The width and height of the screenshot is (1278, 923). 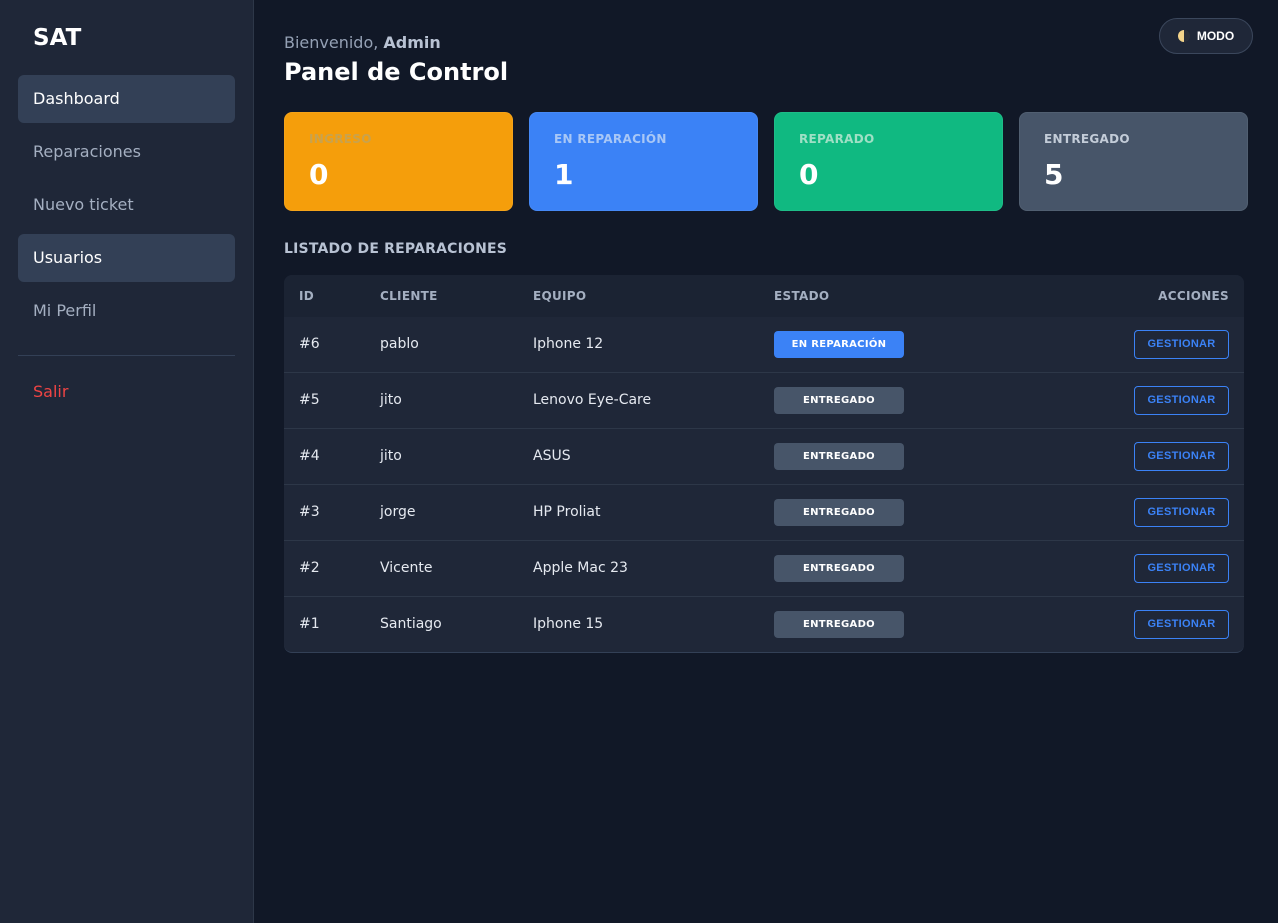 What do you see at coordinates (802, 296) in the screenshot?
I see `column-header-estado: ESTADO` at bounding box center [802, 296].